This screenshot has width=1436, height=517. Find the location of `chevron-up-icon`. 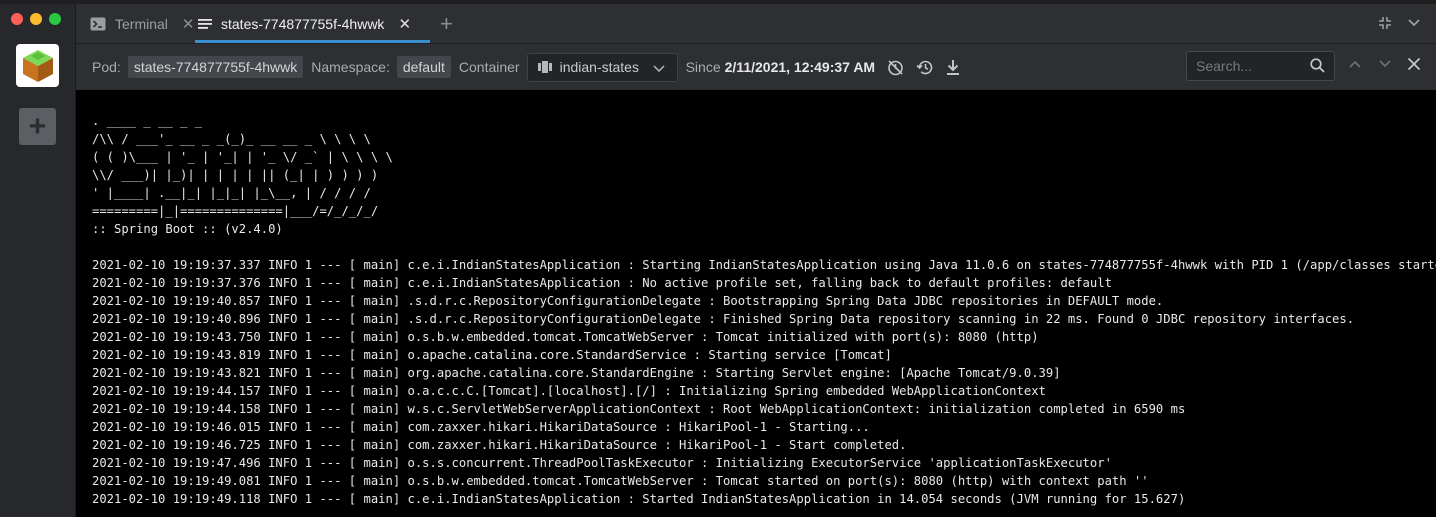

chevron-up-icon is located at coordinates (1355, 65).